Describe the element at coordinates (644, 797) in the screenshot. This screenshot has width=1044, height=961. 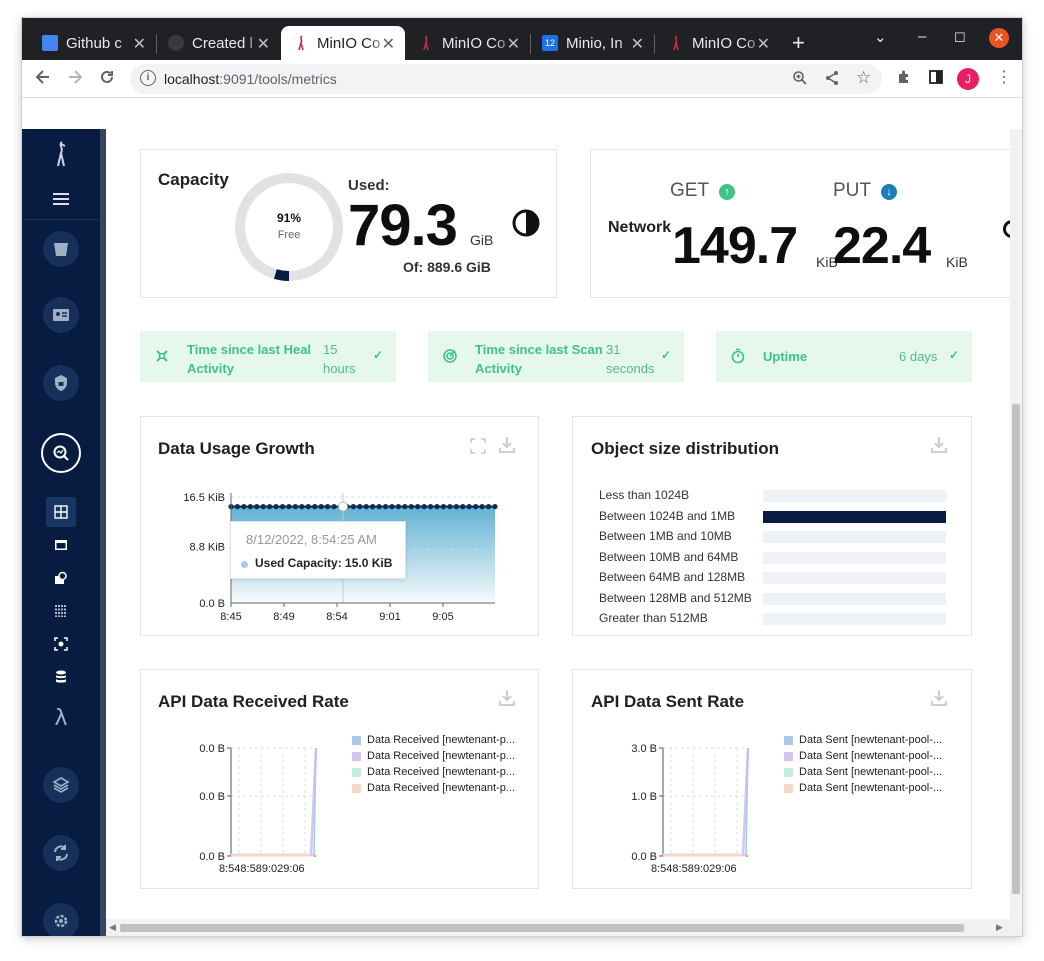
I see `y-tick-label: 1.0 B` at that location.